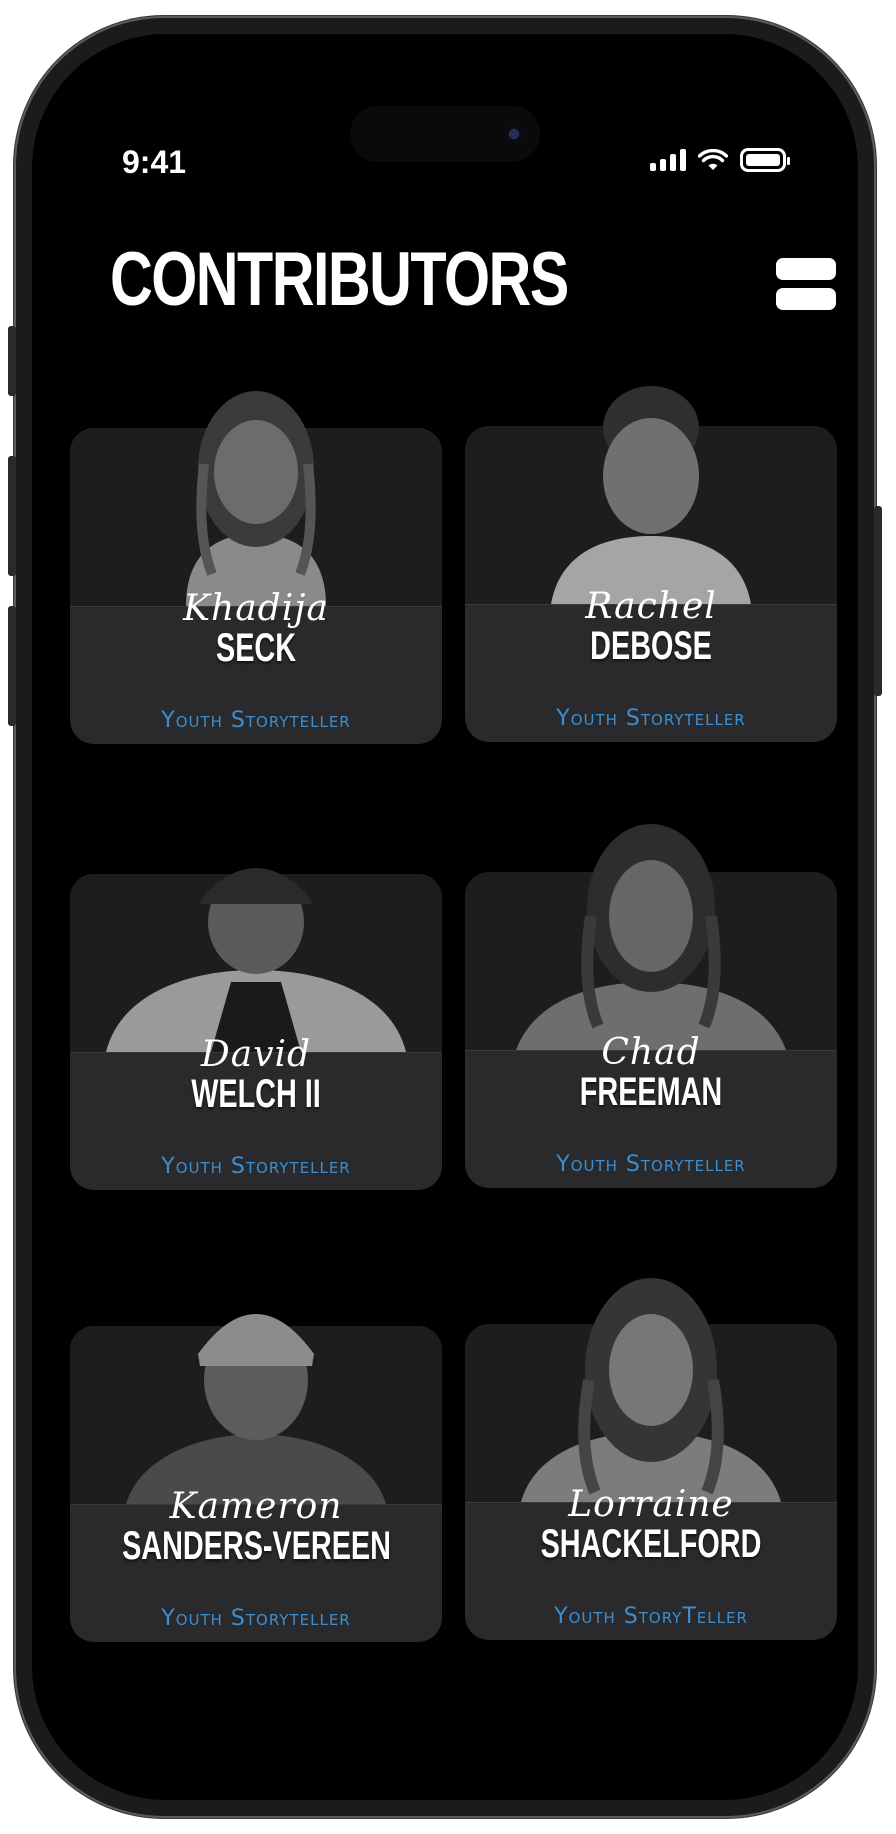 The width and height of the screenshot is (896, 1834). Describe the element at coordinates (651, 1052) in the screenshot. I see `contributor-first-name: Chad` at that location.